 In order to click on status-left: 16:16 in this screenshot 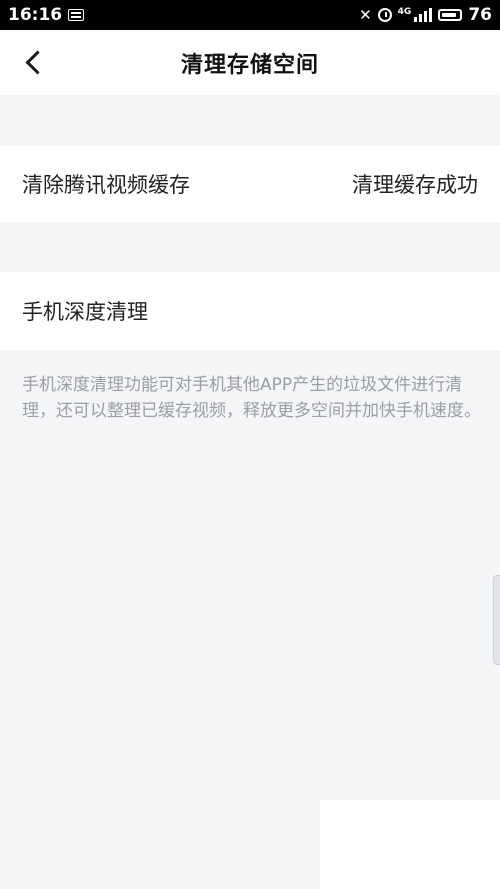, I will do `click(46, 15)`.